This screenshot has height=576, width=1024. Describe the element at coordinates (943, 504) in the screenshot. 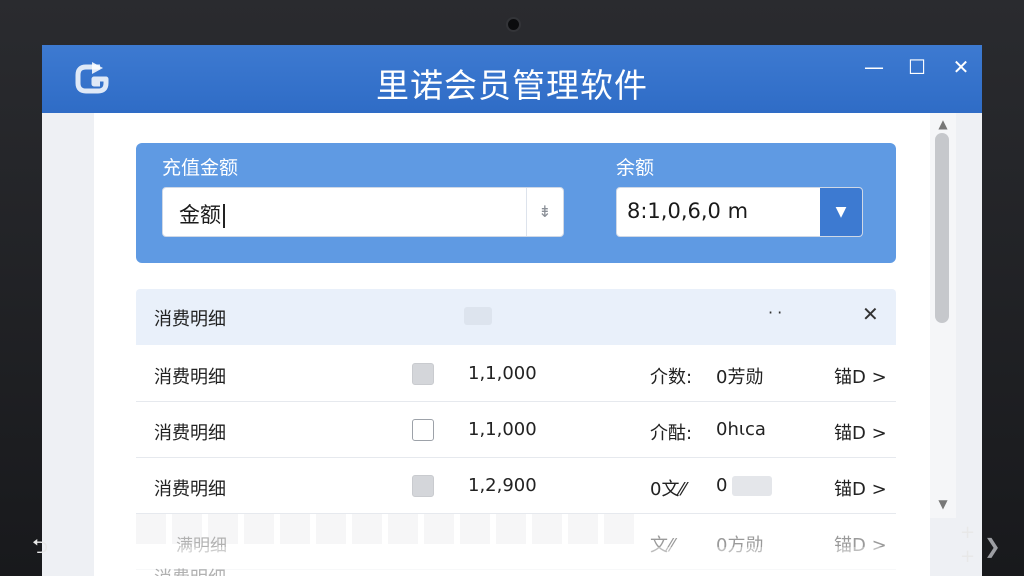

I see `scroll-down-icon: ▼` at that location.